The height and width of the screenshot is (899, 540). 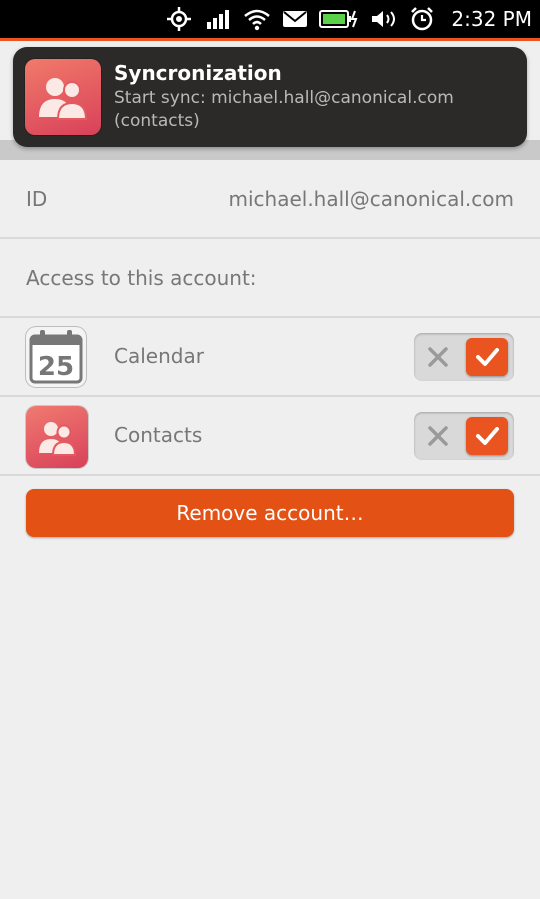 I want to click on clock-time: 2:32 PM, so click(x=491, y=19).